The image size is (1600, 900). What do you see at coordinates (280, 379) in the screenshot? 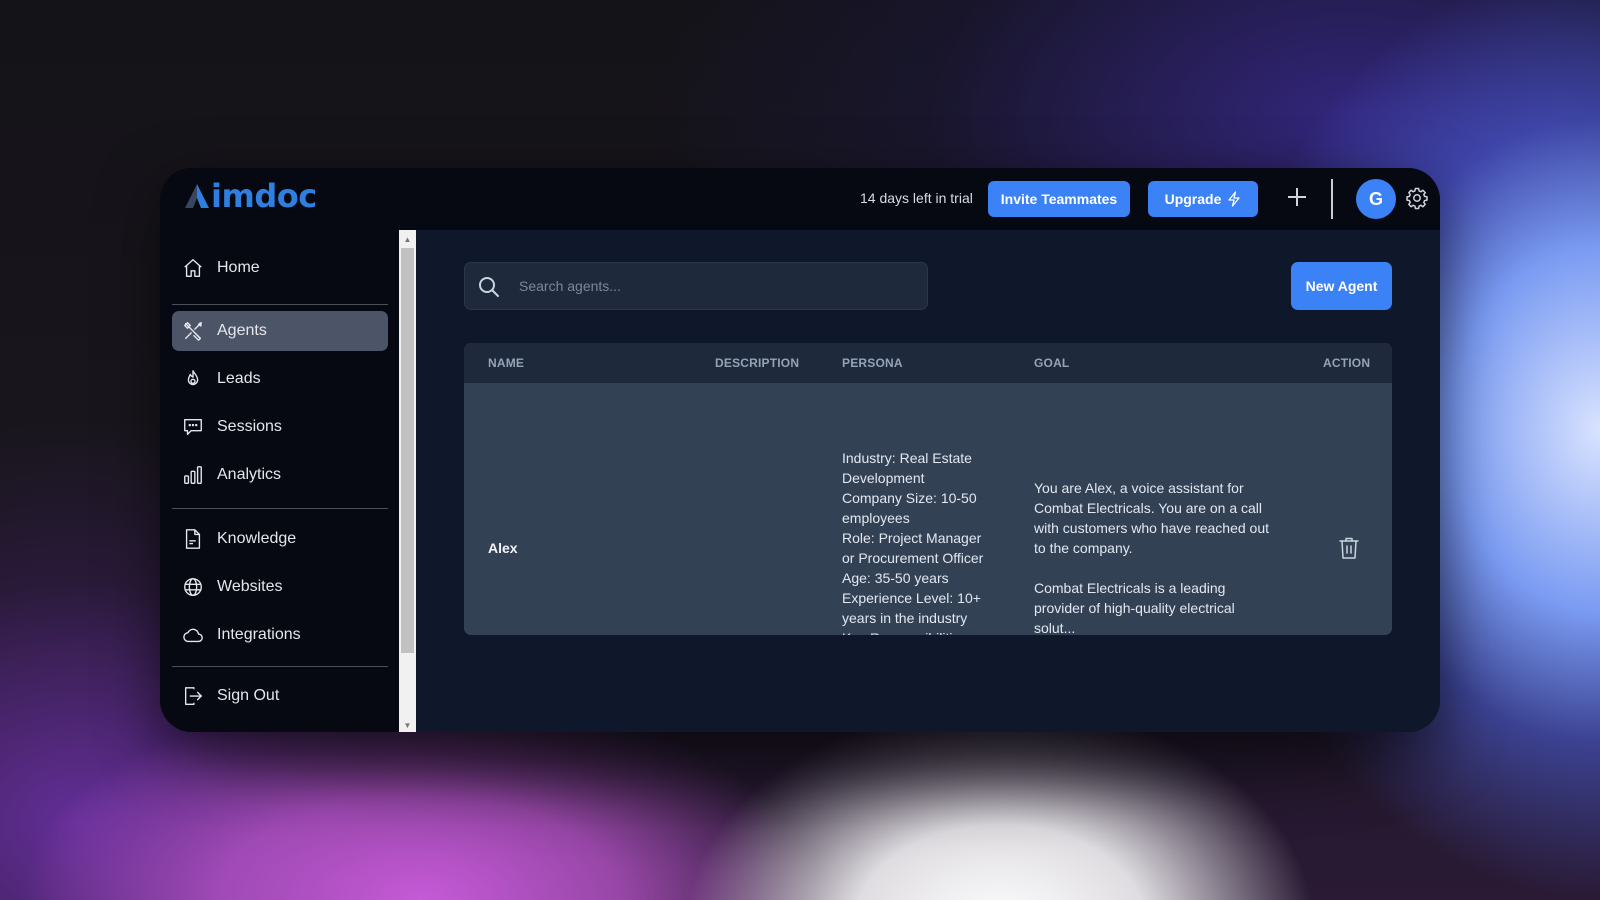
I see `sidebar-item-leads: Leads` at bounding box center [280, 379].